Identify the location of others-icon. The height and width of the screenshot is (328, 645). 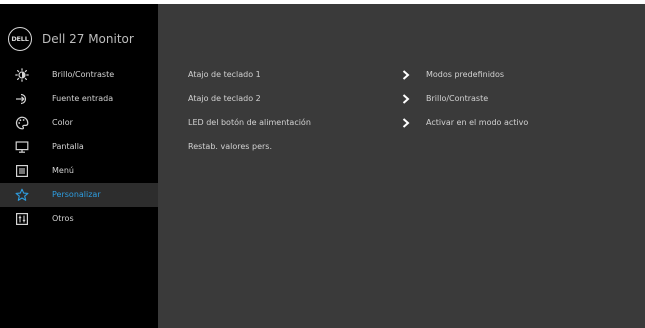
(22, 219).